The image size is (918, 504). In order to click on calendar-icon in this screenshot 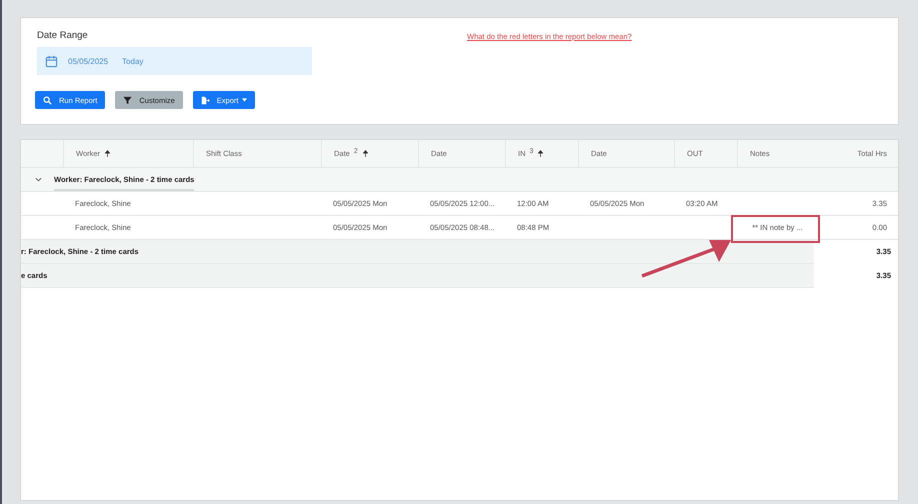, I will do `click(51, 61)`.